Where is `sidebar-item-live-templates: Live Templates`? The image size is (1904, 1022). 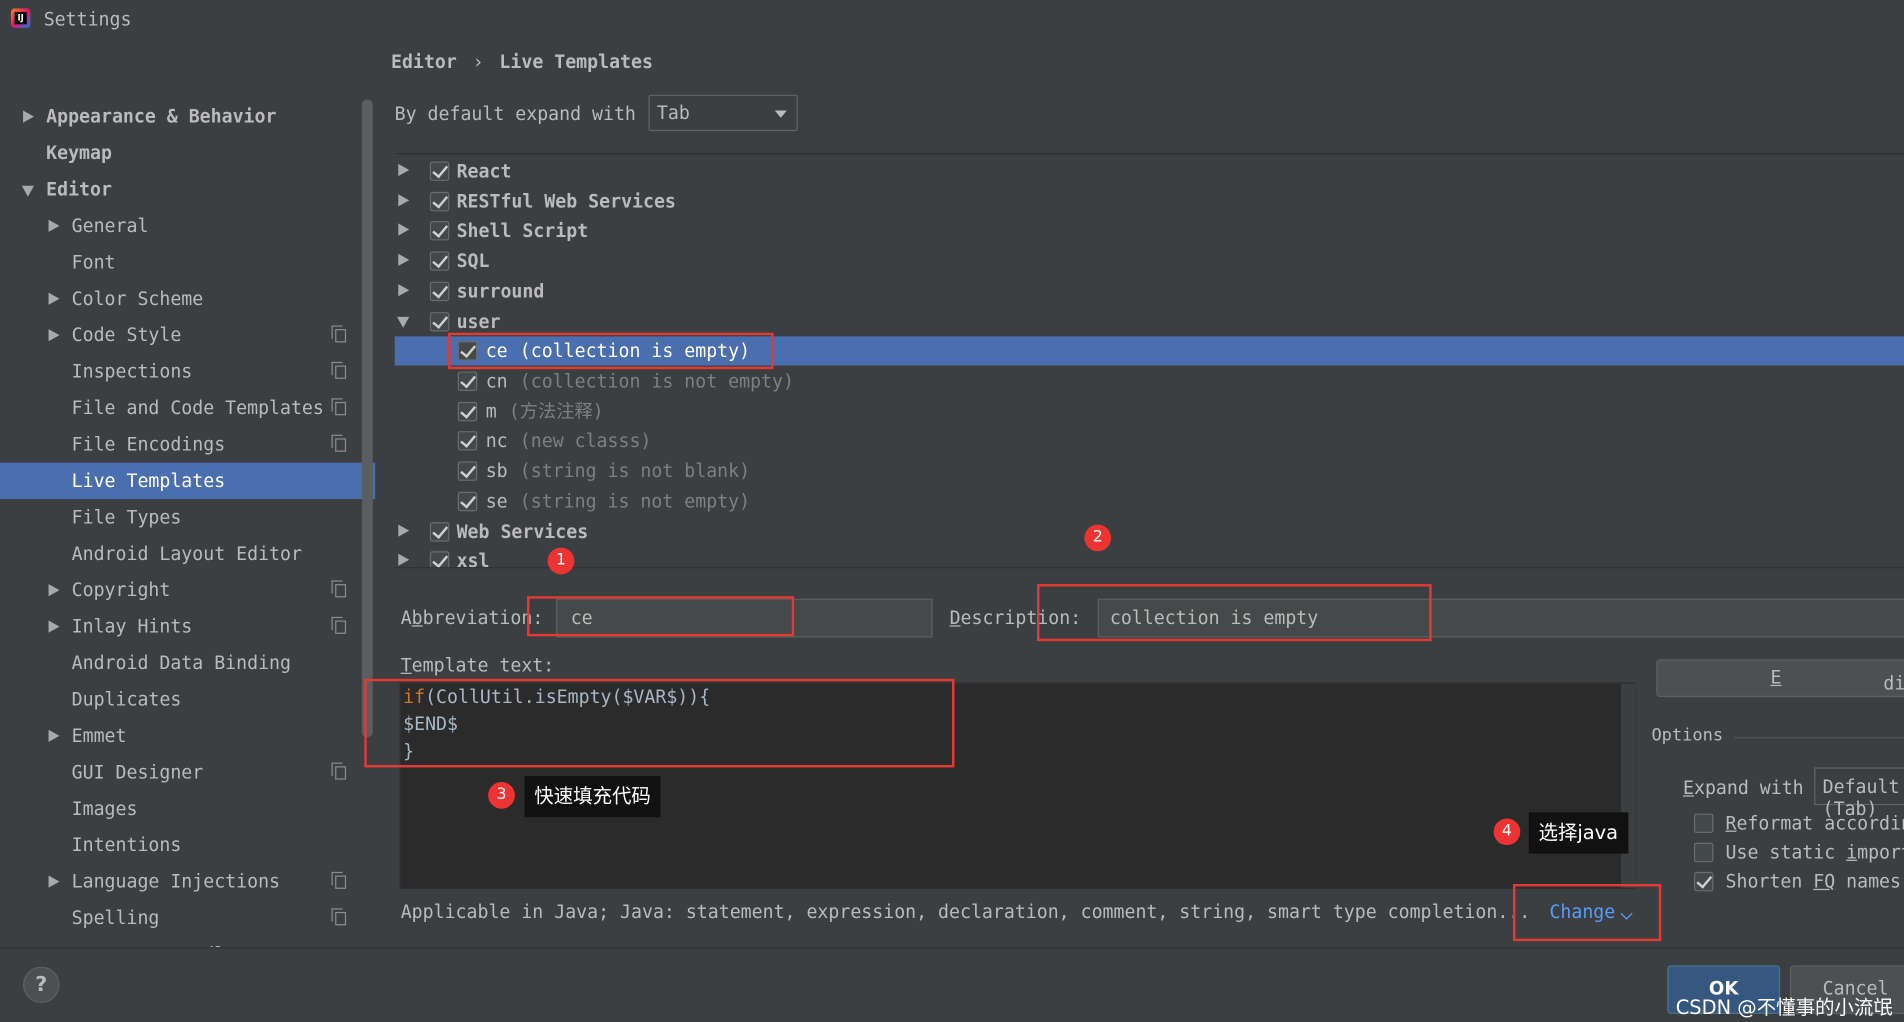 sidebar-item-live-templates: Live Templates is located at coordinates (188, 481).